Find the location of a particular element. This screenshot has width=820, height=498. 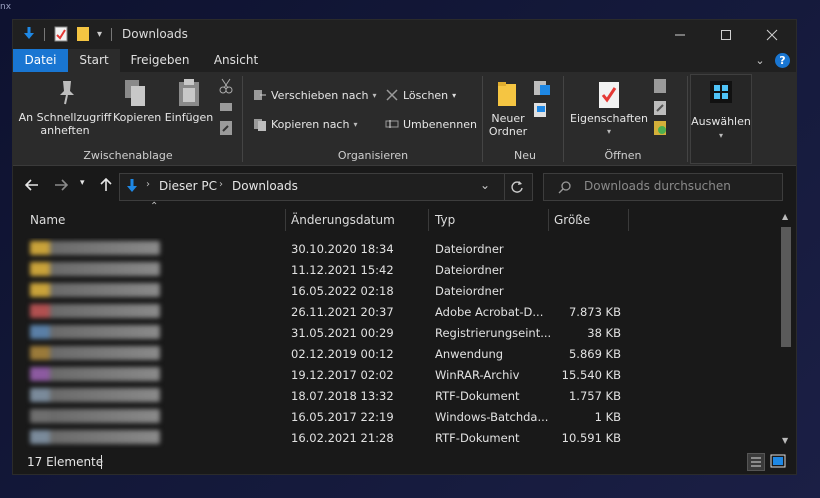

file-row: 18.07.2018 13:32 RTF-Dokument 1.757 KB is located at coordinates (395, 395).